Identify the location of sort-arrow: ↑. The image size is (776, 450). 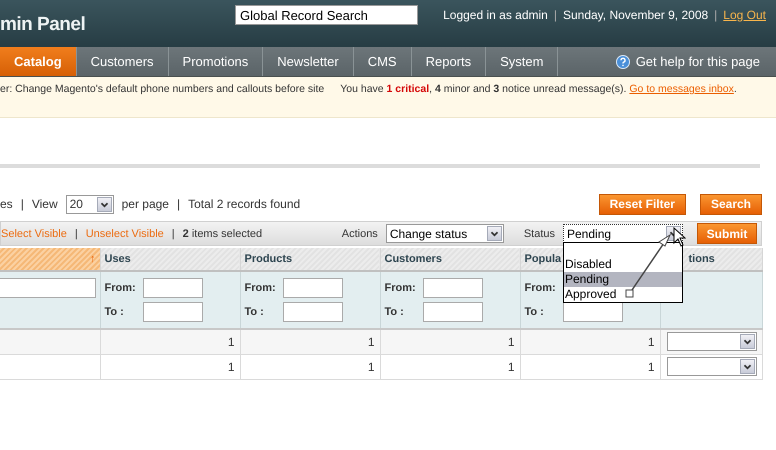
(93, 259).